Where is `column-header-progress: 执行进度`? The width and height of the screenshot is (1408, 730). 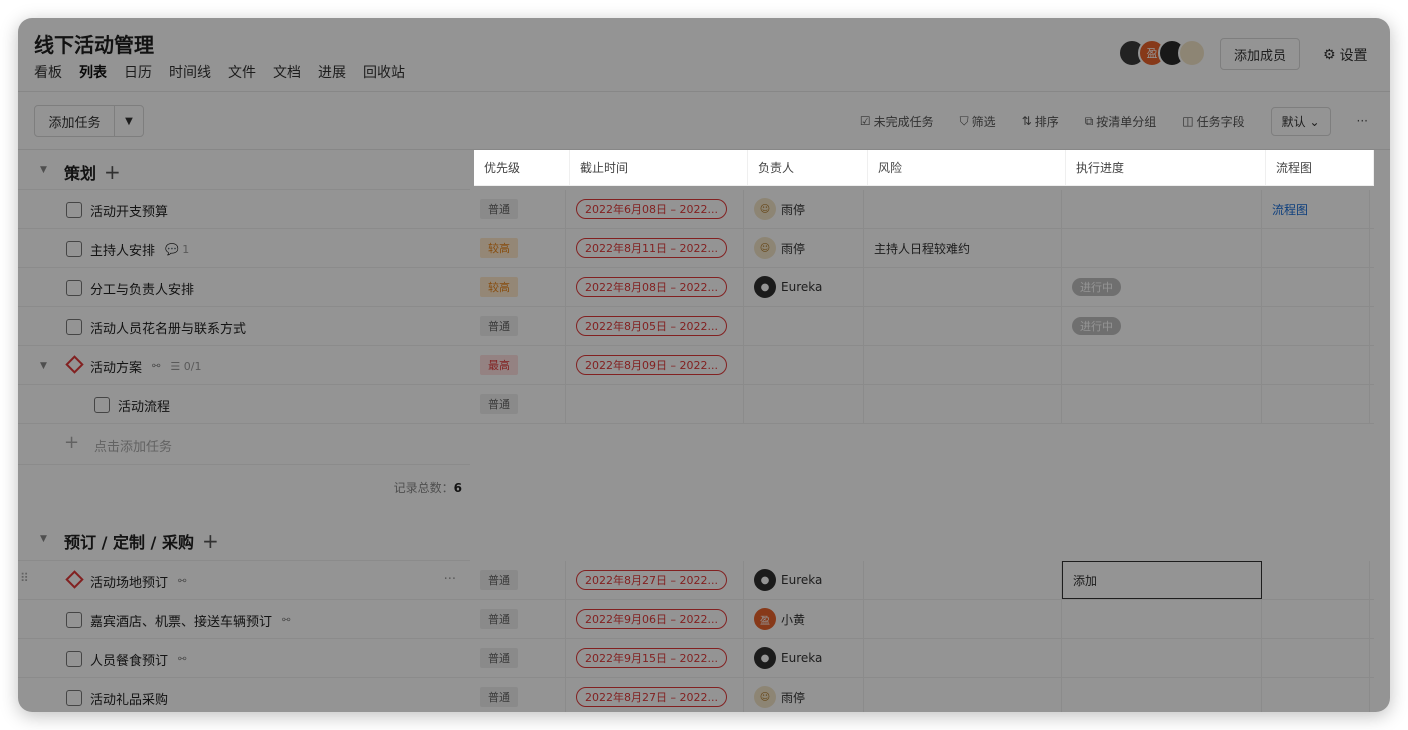 column-header-progress: 执行进度 is located at coordinates (1166, 167).